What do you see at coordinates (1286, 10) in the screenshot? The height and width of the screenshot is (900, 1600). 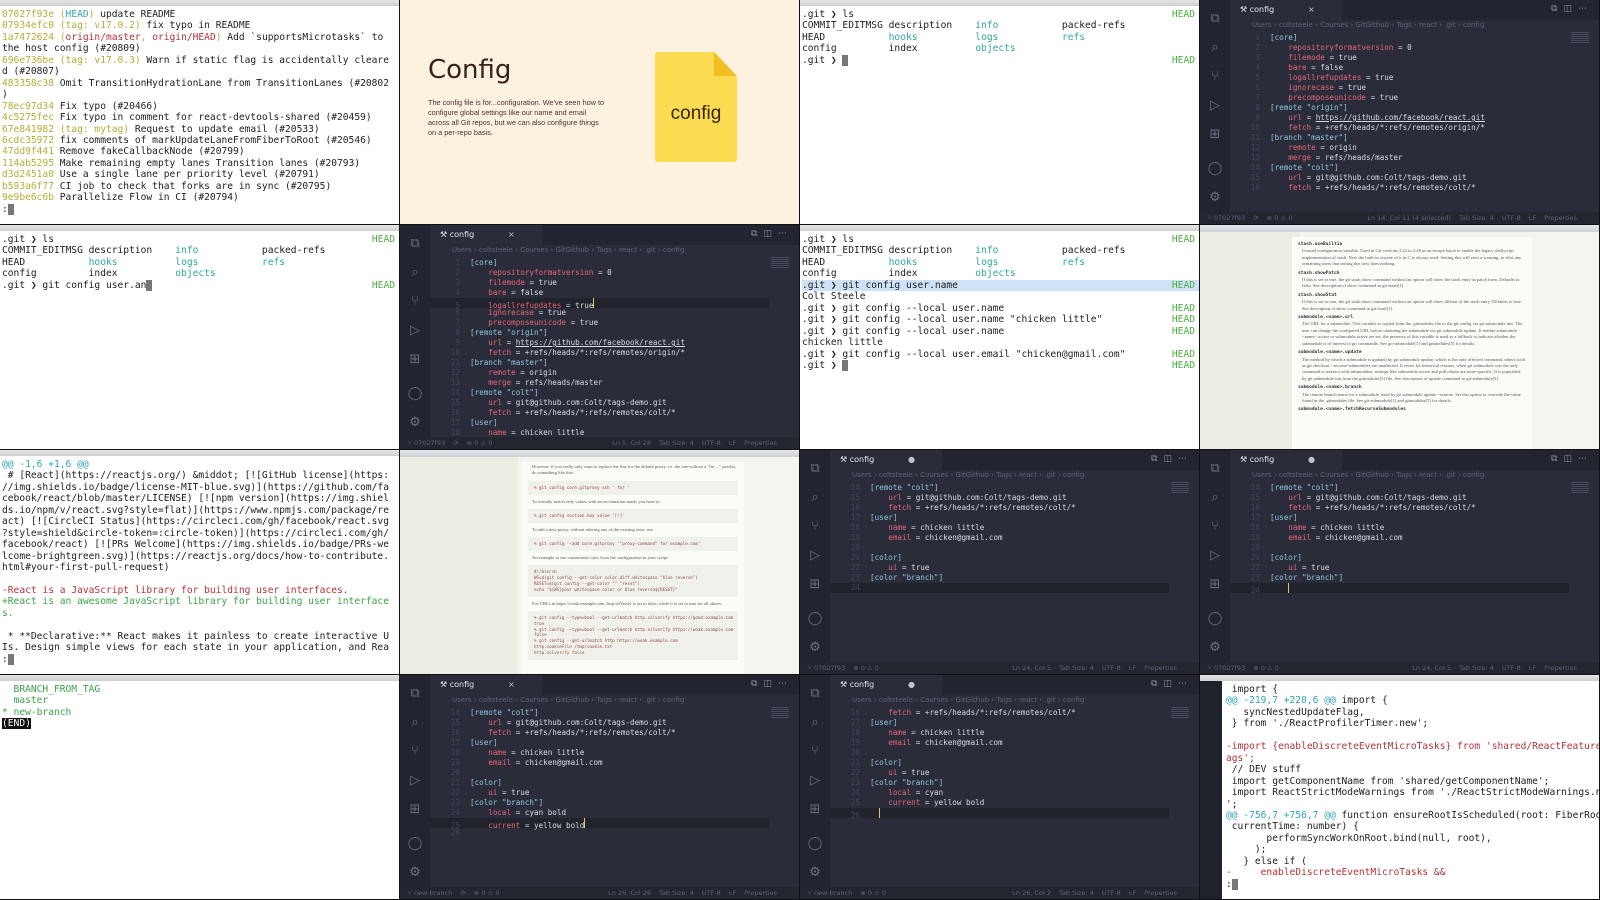 I see `tab-config: ⚒ config ×` at bounding box center [1286, 10].